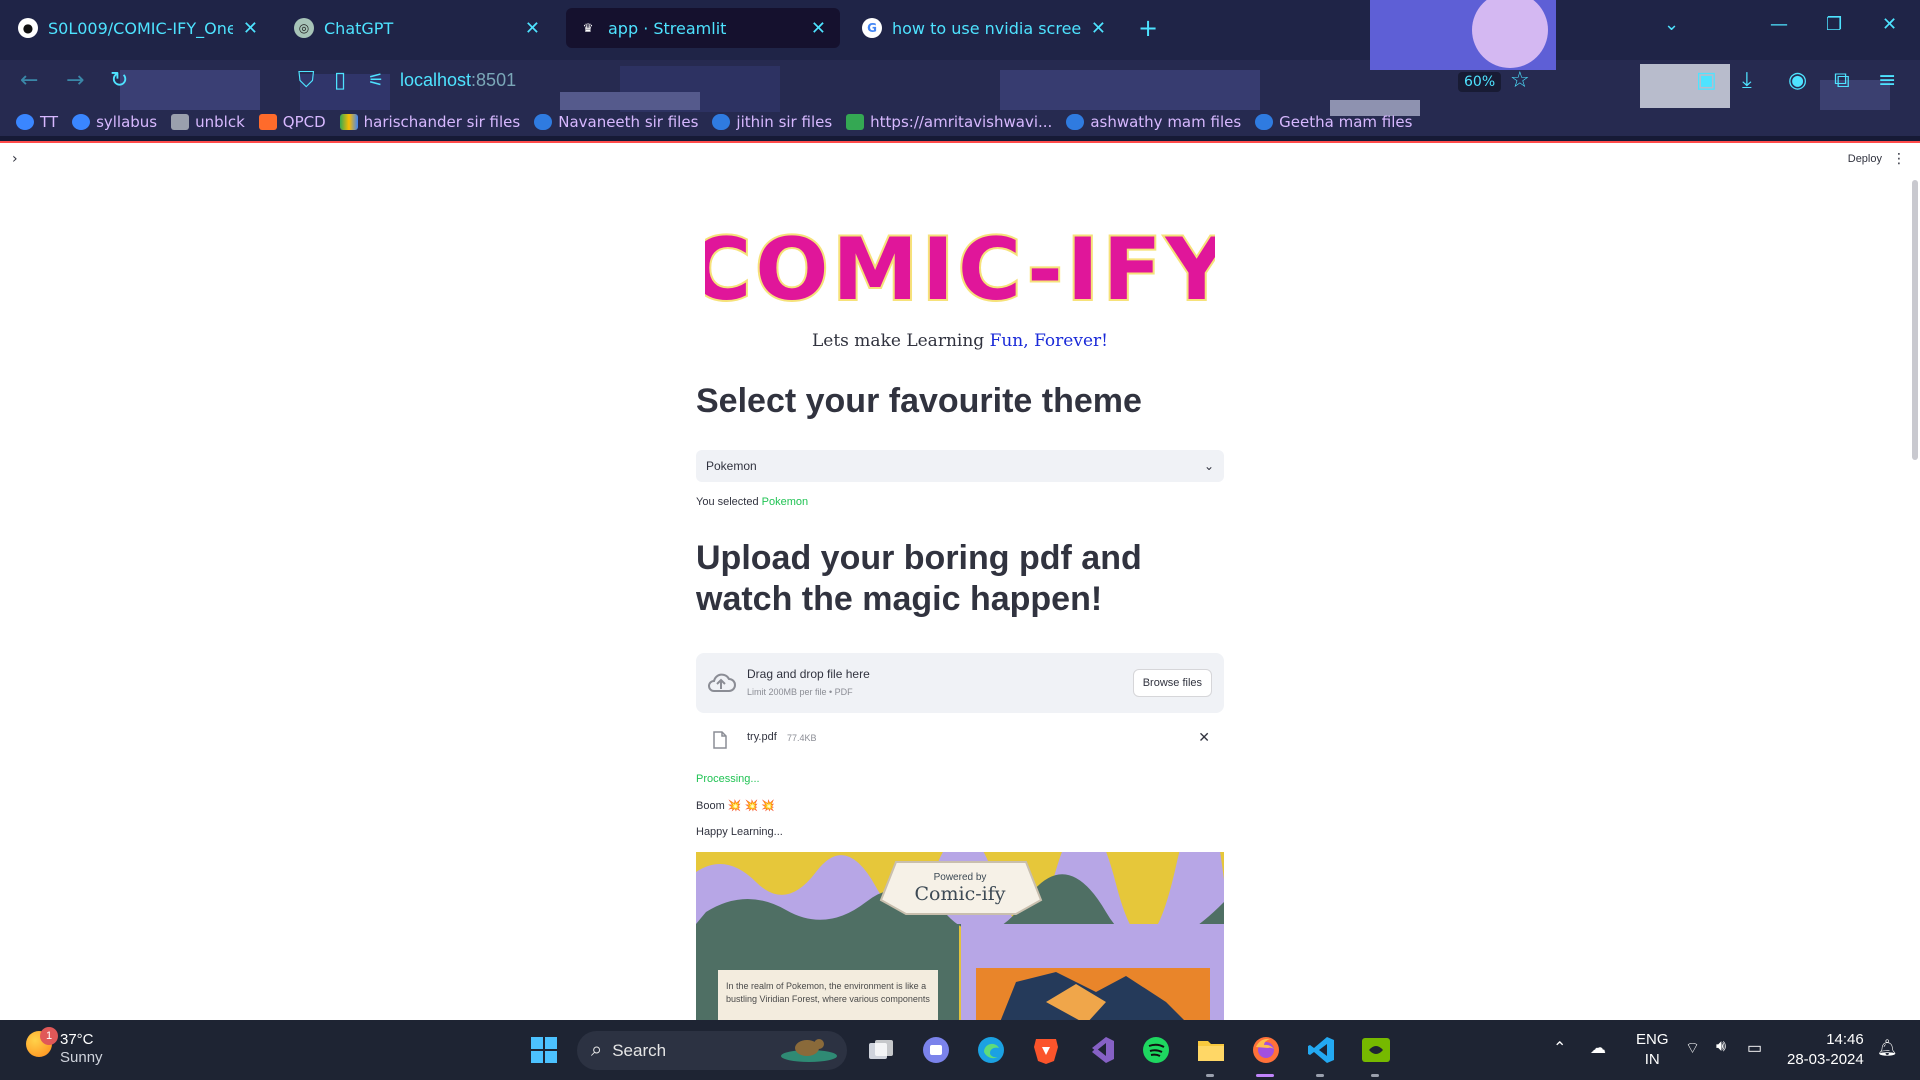 The width and height of the screenshot is (1920, 1080). I want to click on screenshot-icon: ▣, so click(1706, 80).